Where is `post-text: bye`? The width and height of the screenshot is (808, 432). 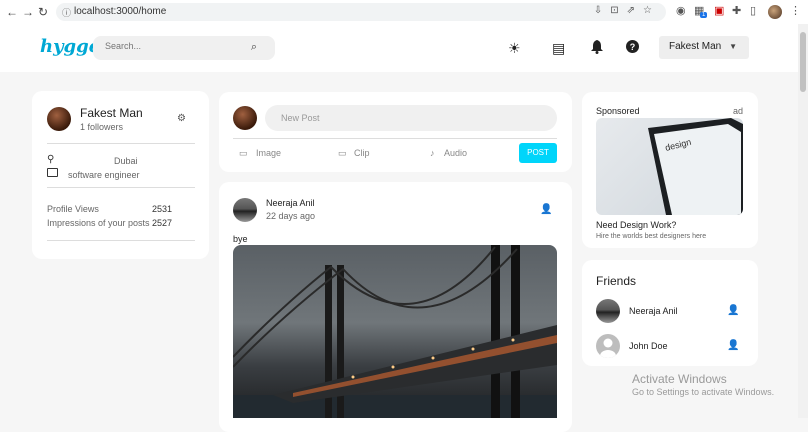 post-text: bye is located at coordinates (240, 239).